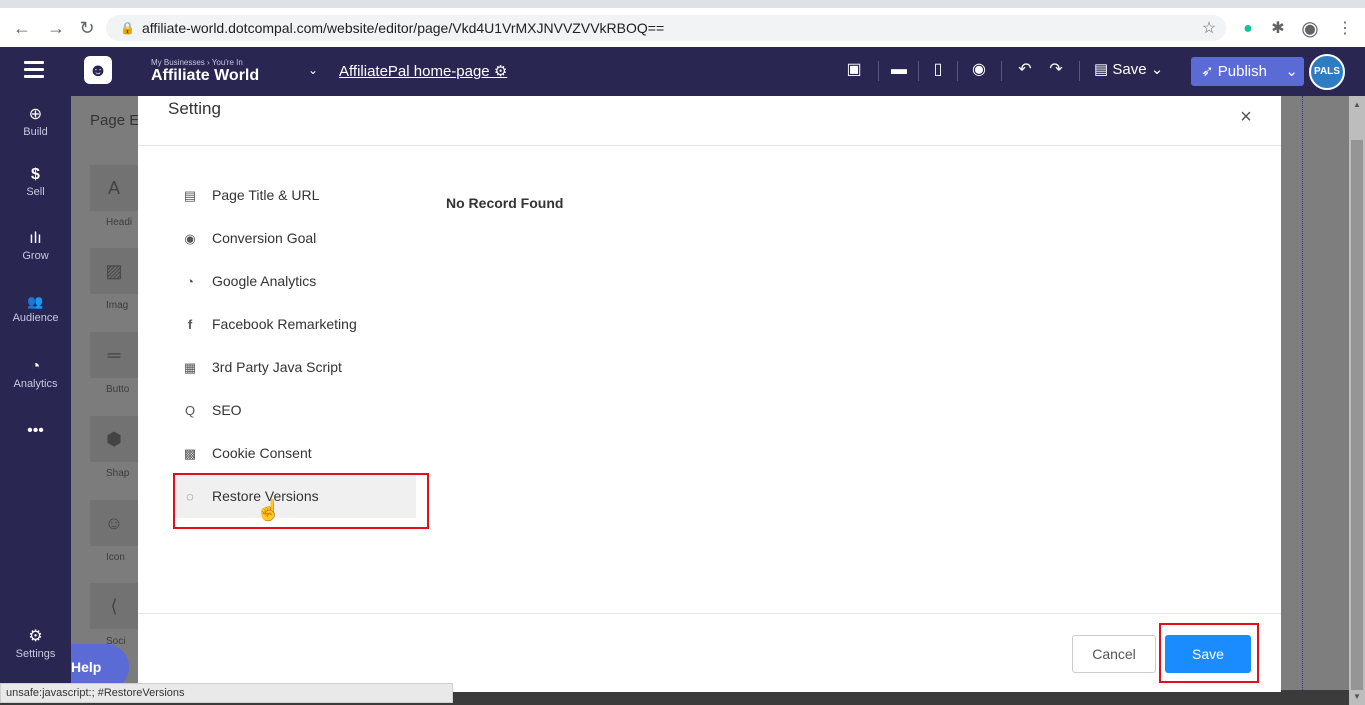 This screenshot has height=705, width=1365. I want to click on scroll-thumb, so click(1357, 415).